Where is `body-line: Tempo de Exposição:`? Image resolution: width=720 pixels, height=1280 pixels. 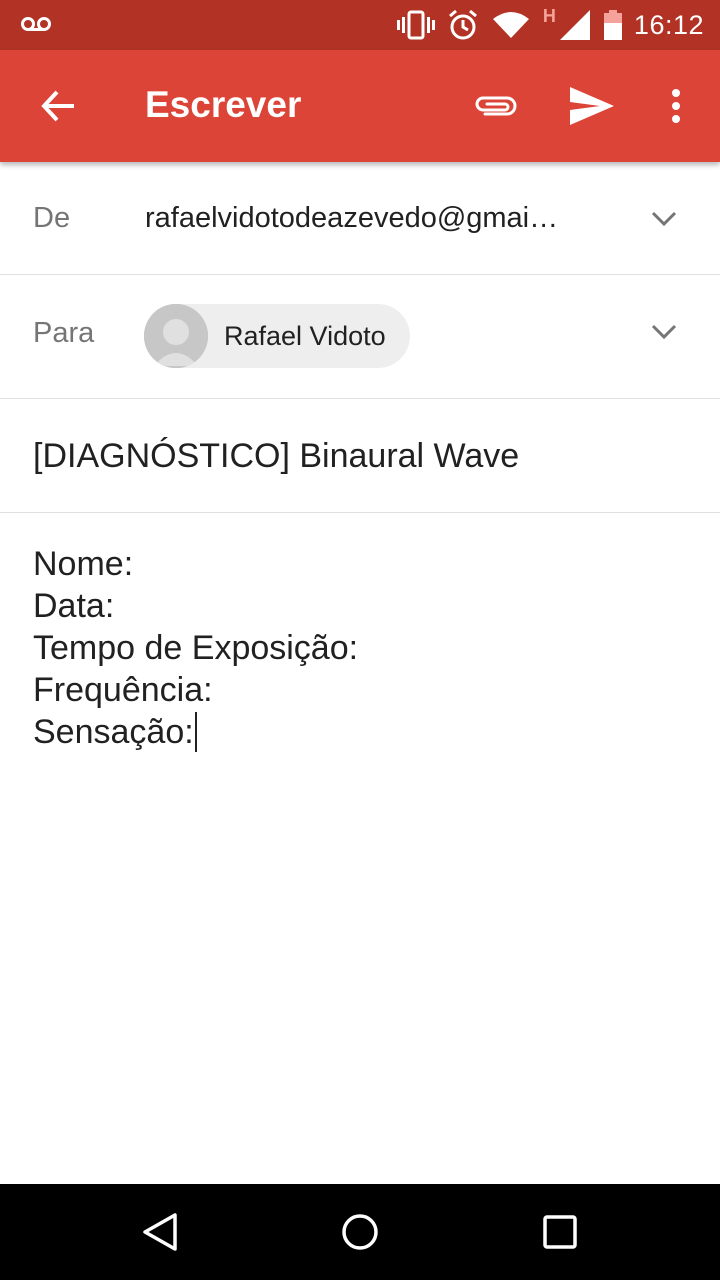
body-line: Tempo de Exposição: is located at coordinates (196, 648).